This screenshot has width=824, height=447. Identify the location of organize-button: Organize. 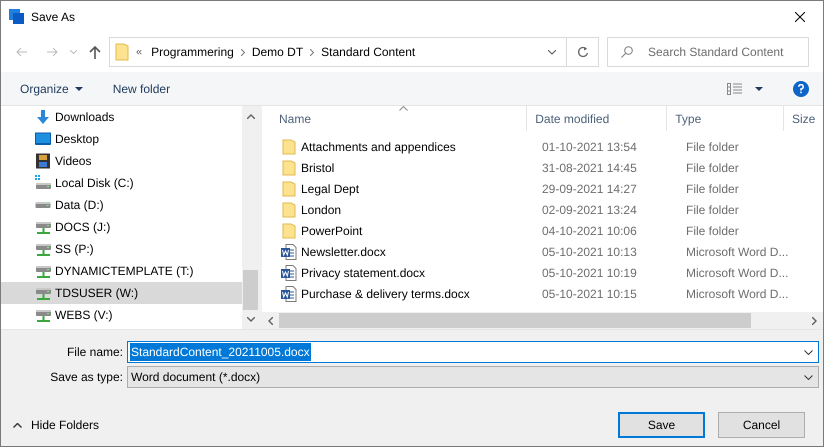
(51, 89).